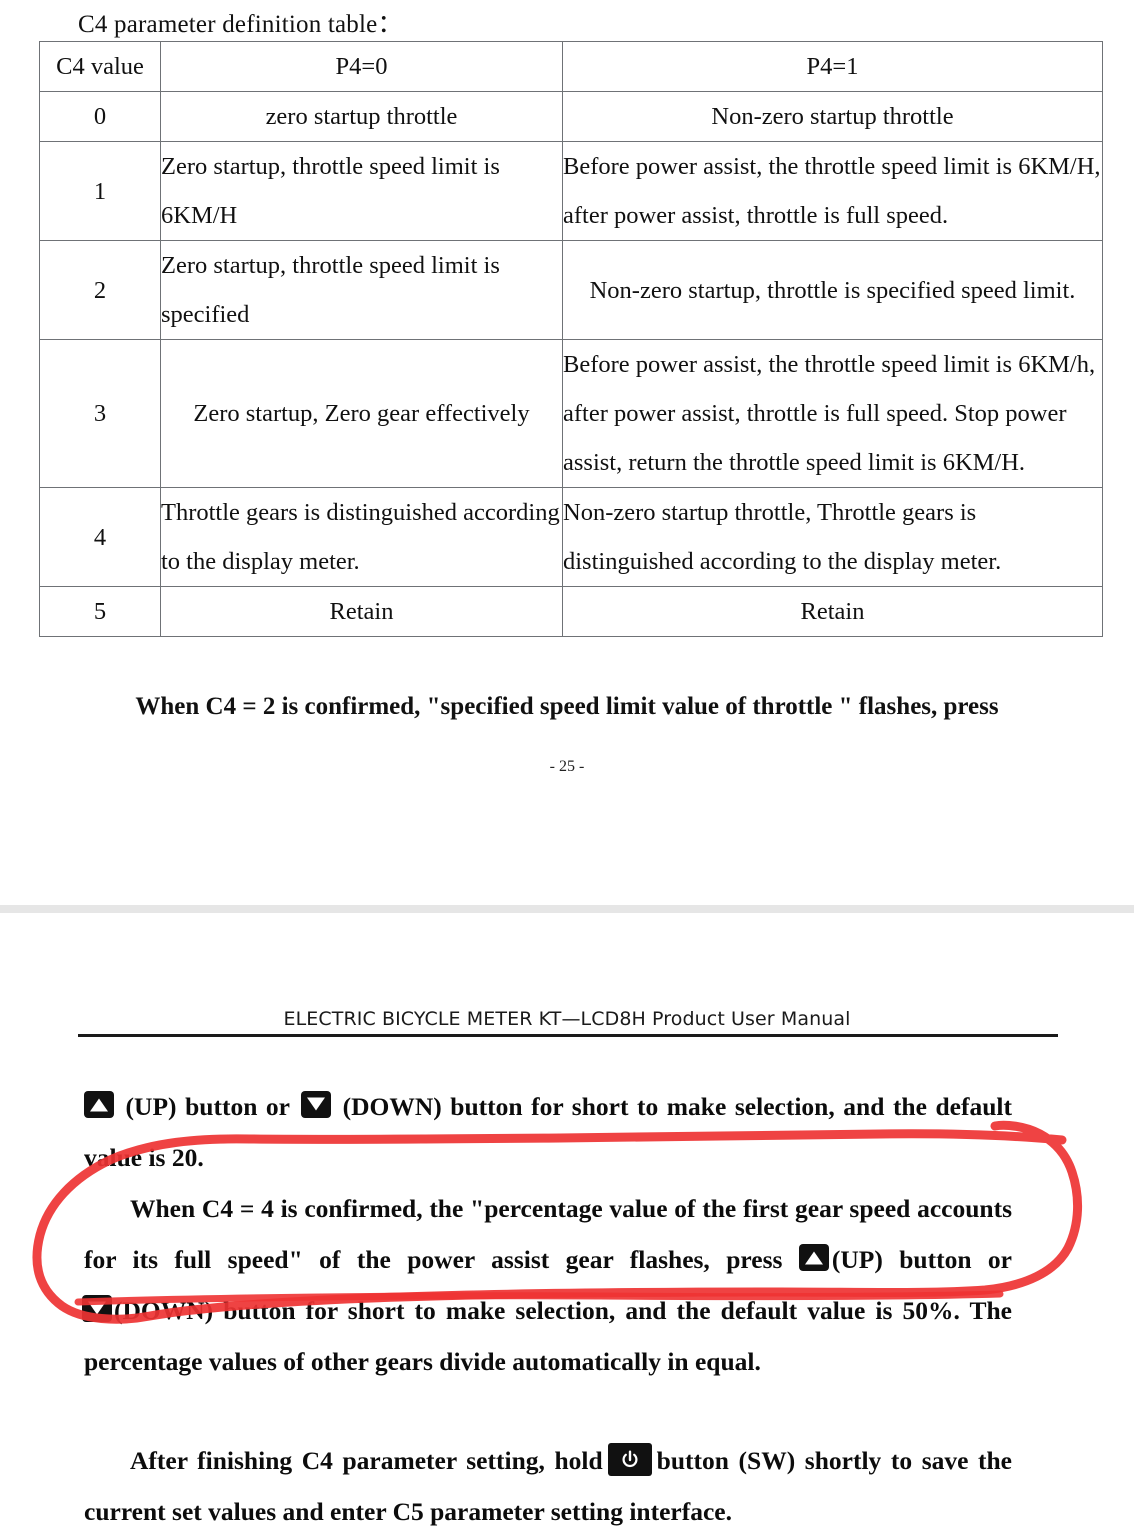 Image resolution: width=1134 pixels, height=1537 pixels. Describe the element at coordinates (568, 1035) in the screenshot. I see `header-rule` at that location.